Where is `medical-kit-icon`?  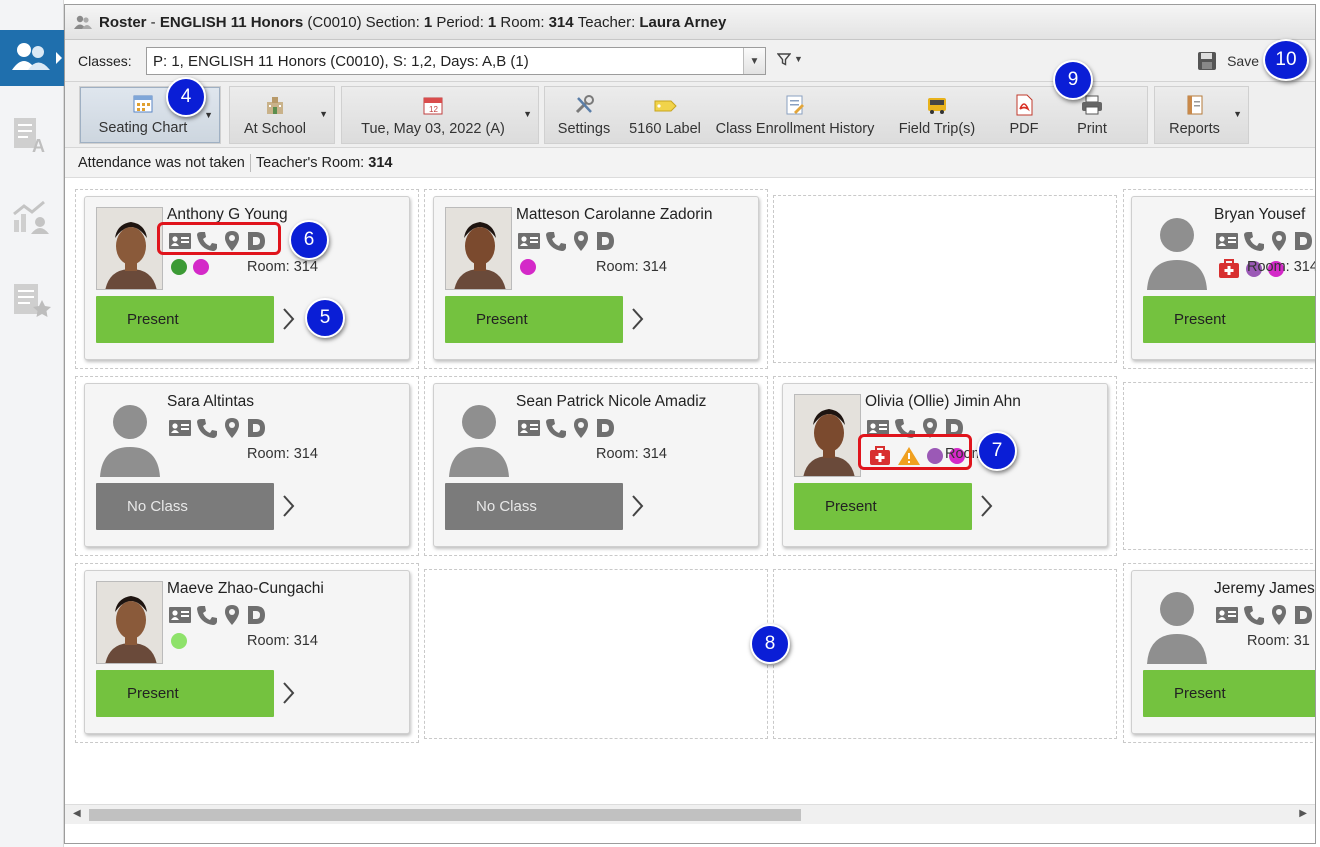 medical-kit-icon is located at coordinates (1229, 269).